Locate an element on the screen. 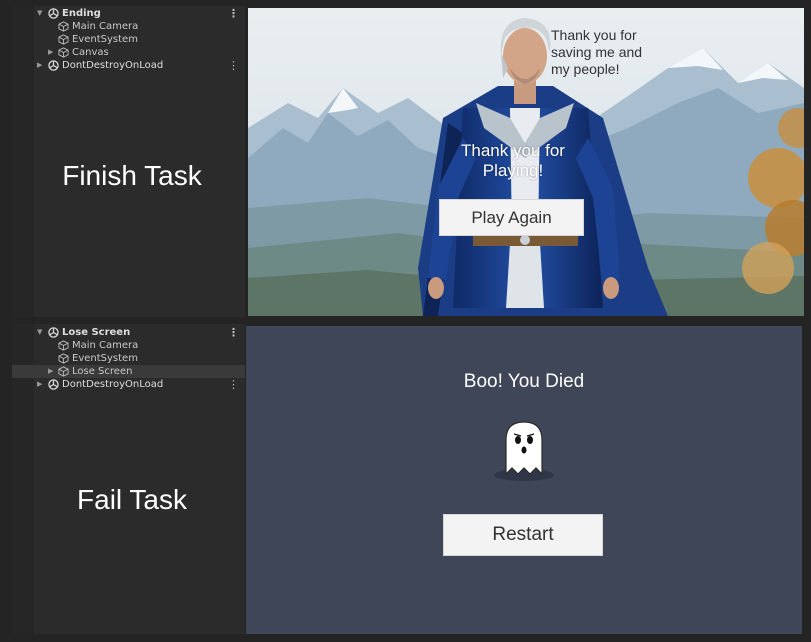 The image size is (811, 642). hierarchy-scene-ending: ▼ Ending ⋮ is located at coordinates (128, 13).